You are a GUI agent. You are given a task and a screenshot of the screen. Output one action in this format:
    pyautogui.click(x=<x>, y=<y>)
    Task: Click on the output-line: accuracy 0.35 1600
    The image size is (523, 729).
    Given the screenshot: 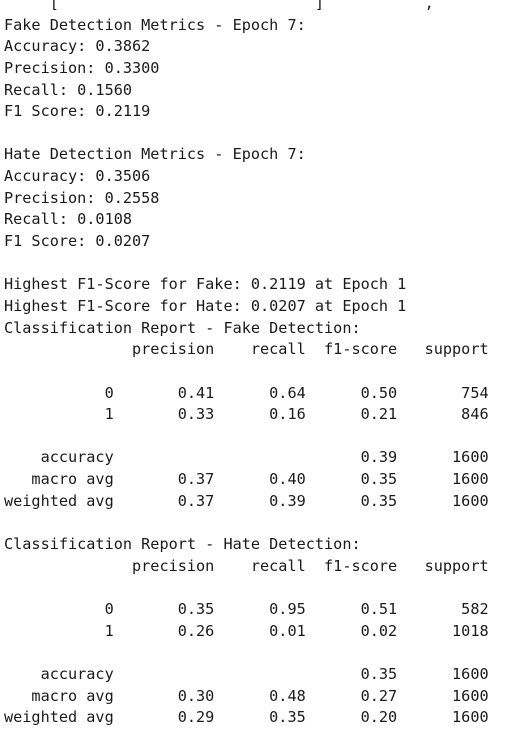 What is the action you would take?
    pyautogui.click(x=246, y=673)
    